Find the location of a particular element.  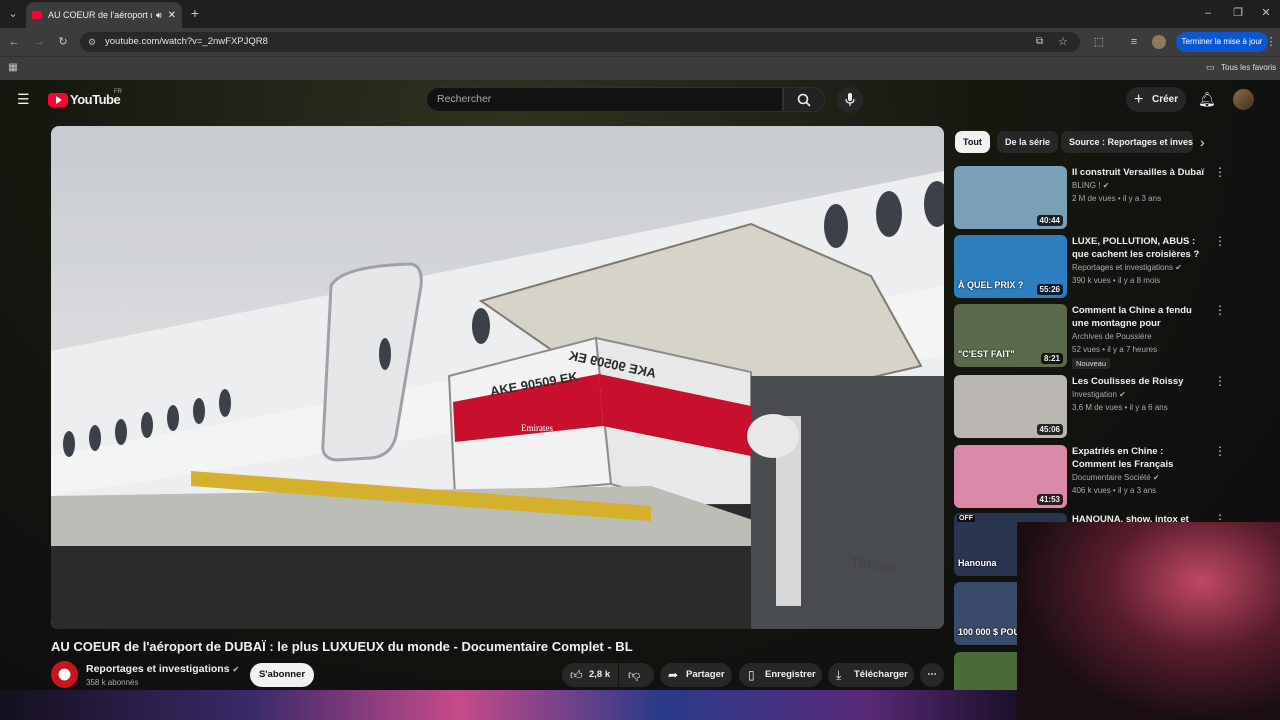

recommendation-channel: Documentaire Société ✔ is located at coordinates (1116, 477).